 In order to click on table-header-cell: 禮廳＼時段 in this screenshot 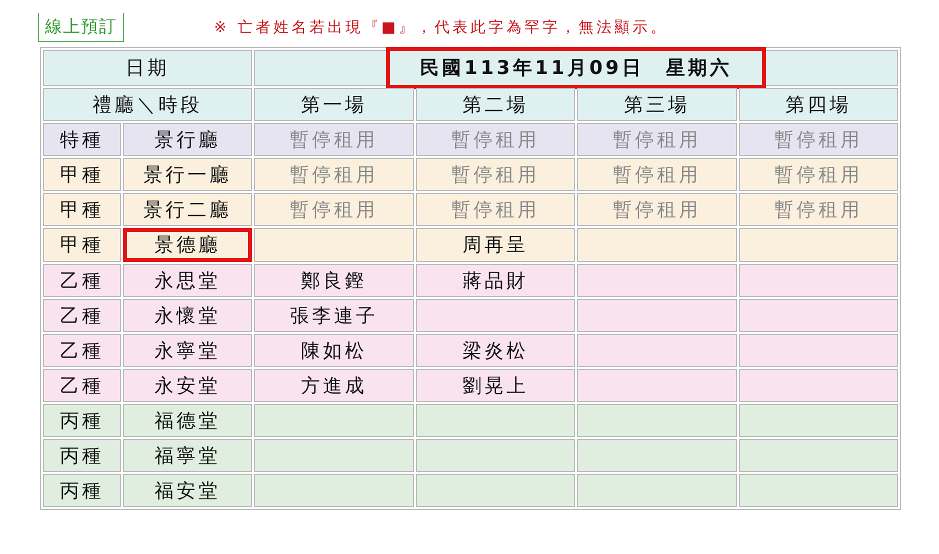, I will do `click(147, 104)`.